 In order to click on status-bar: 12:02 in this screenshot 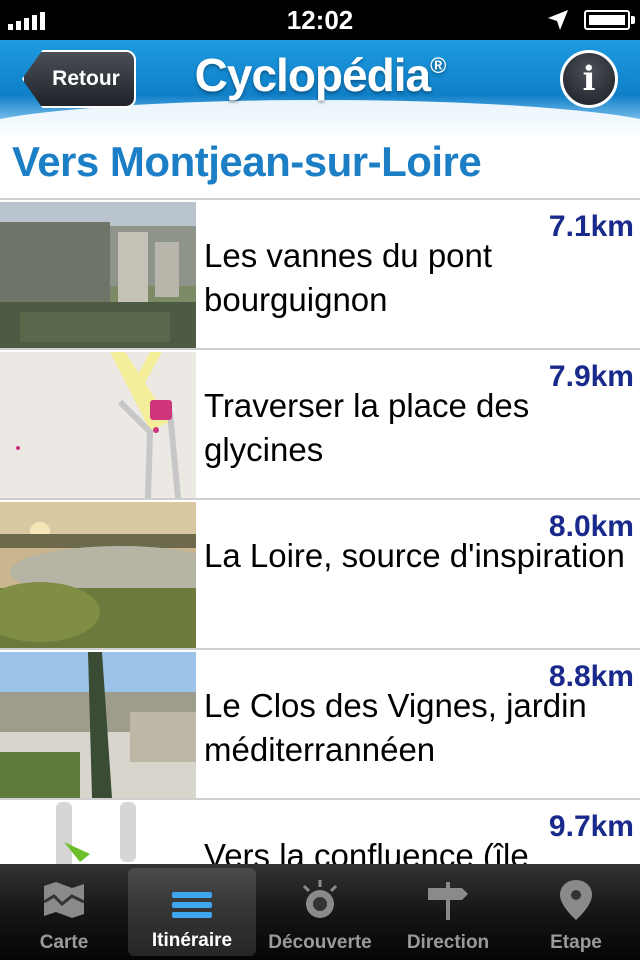, I will do `click(320, 20)`.